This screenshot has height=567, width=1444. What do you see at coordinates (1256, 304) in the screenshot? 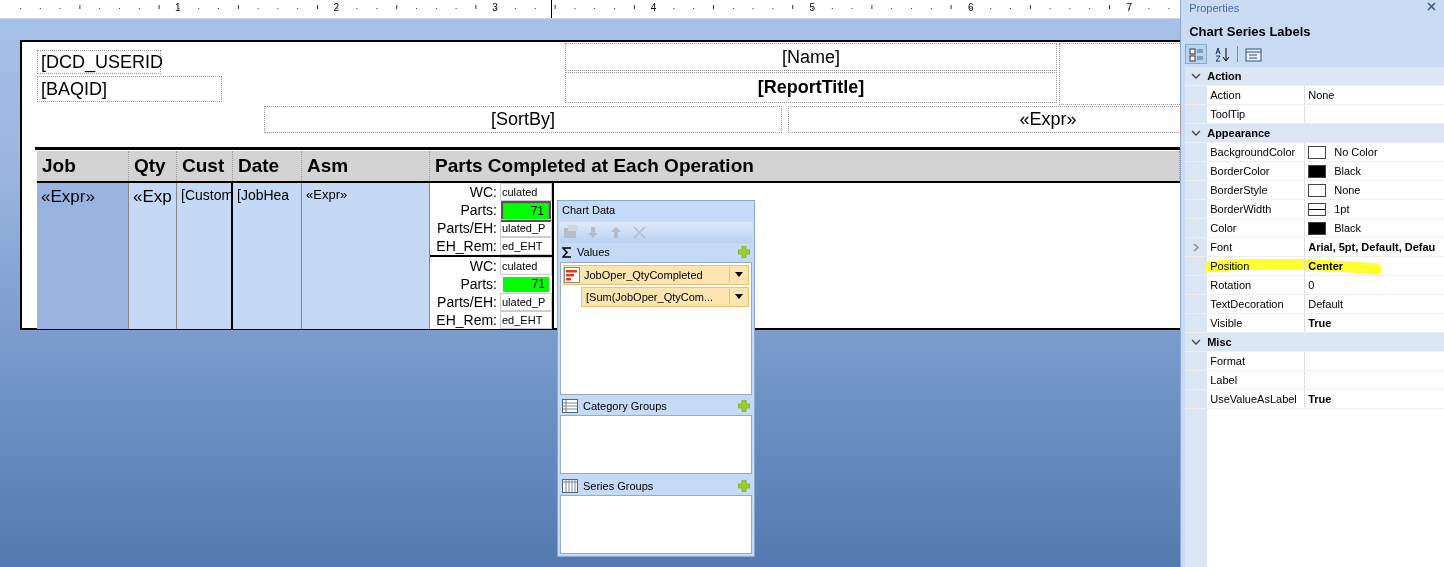
I see `property-name: TextDecoration` at bounding box center [1256, 304].